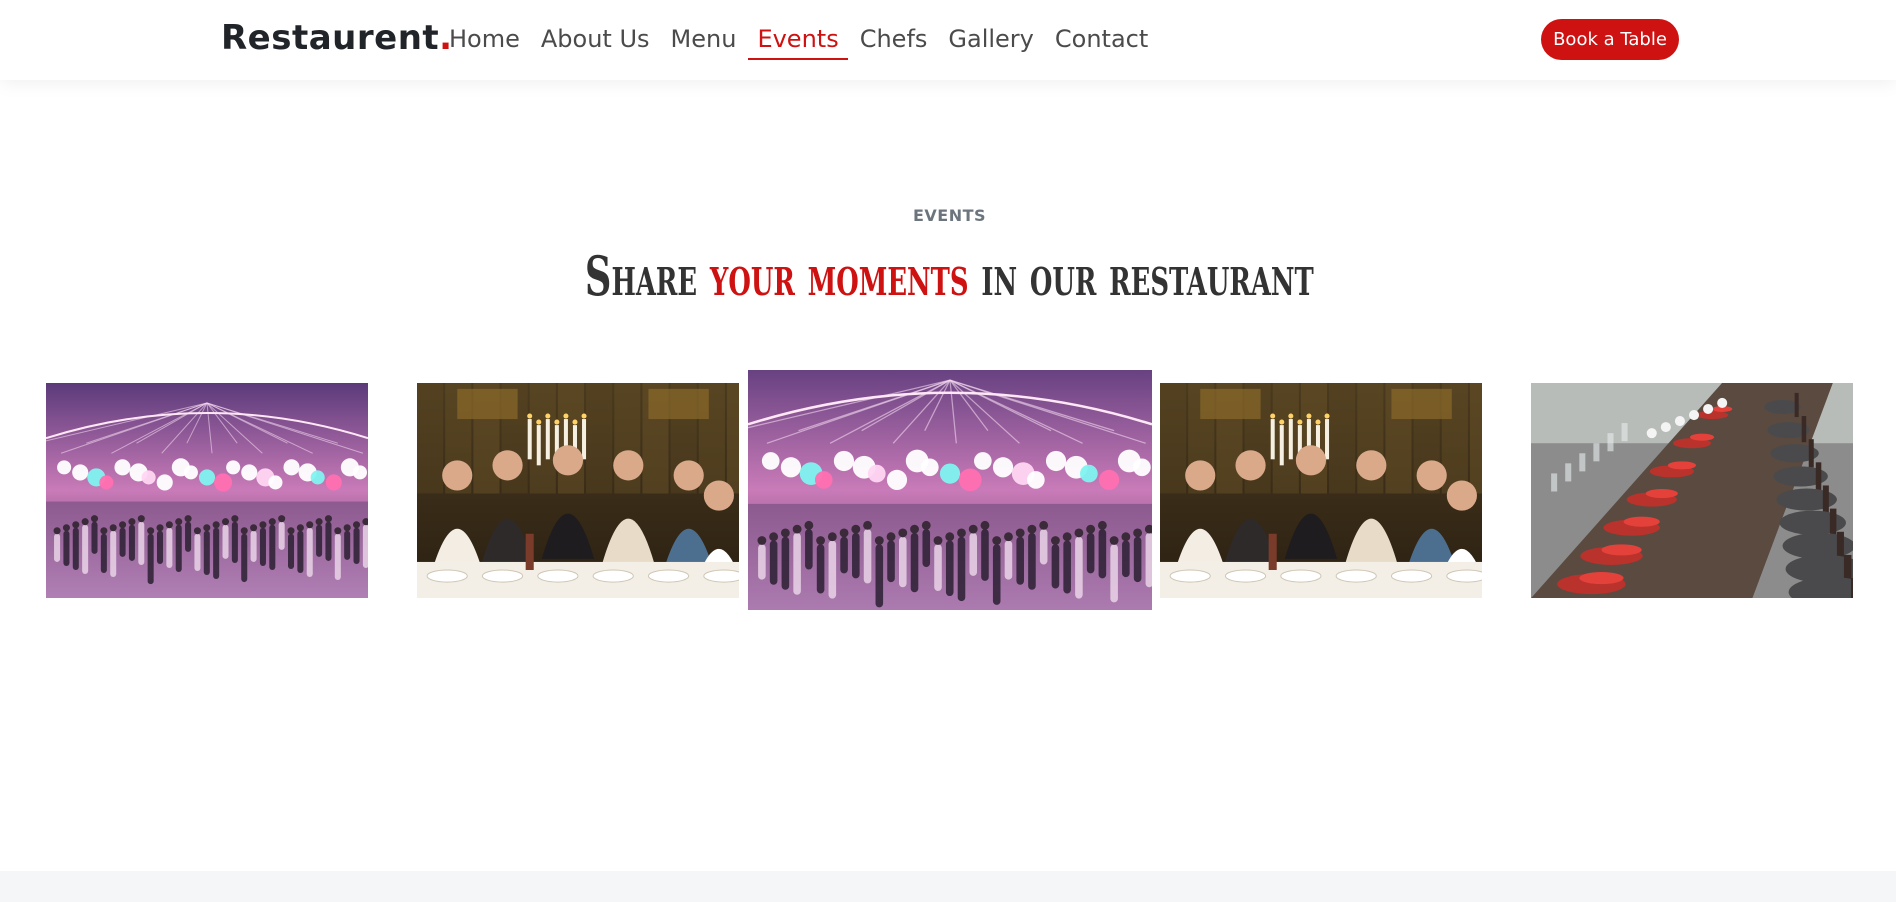 This screenshot has height=902, width=1896. What do you see at coordinates (704, 40) in the screenshot?
I see `nav-menu: Menu` at bounding box center [704, 40].